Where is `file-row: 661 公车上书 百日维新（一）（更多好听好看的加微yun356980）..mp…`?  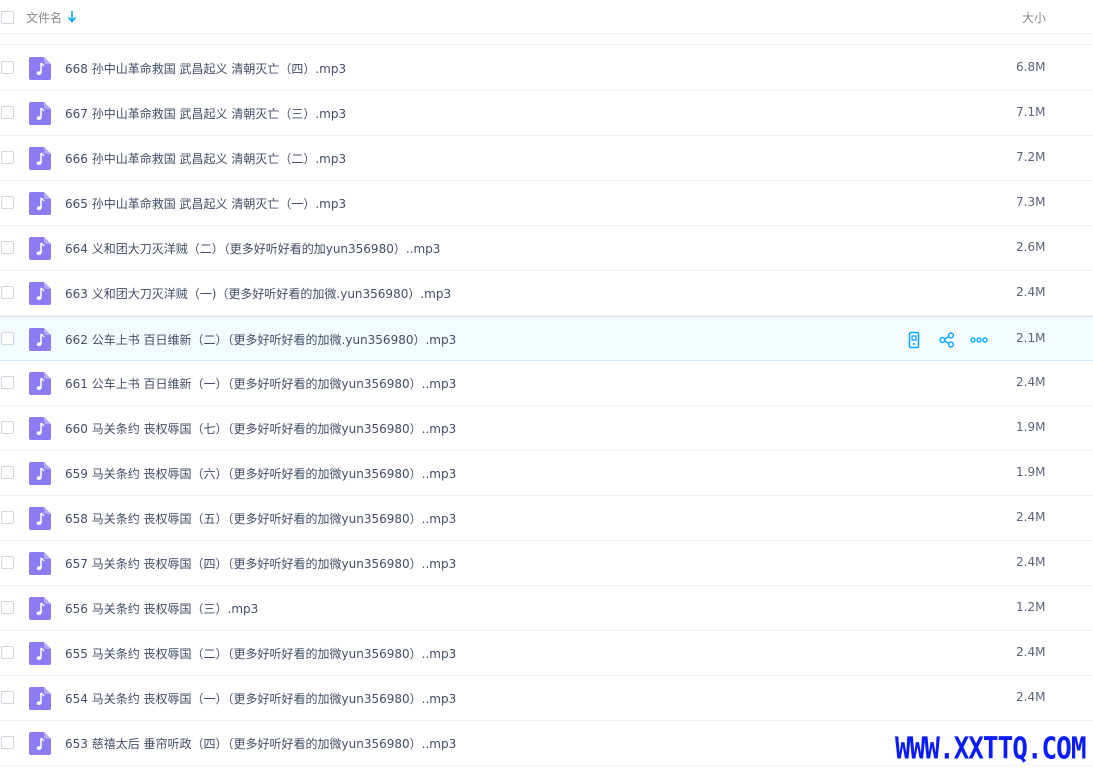
file-row: 661 公车上书 百日维新（一）（更多好听好看的加微yun356980）..mp… is located at coordinates (546, 383).